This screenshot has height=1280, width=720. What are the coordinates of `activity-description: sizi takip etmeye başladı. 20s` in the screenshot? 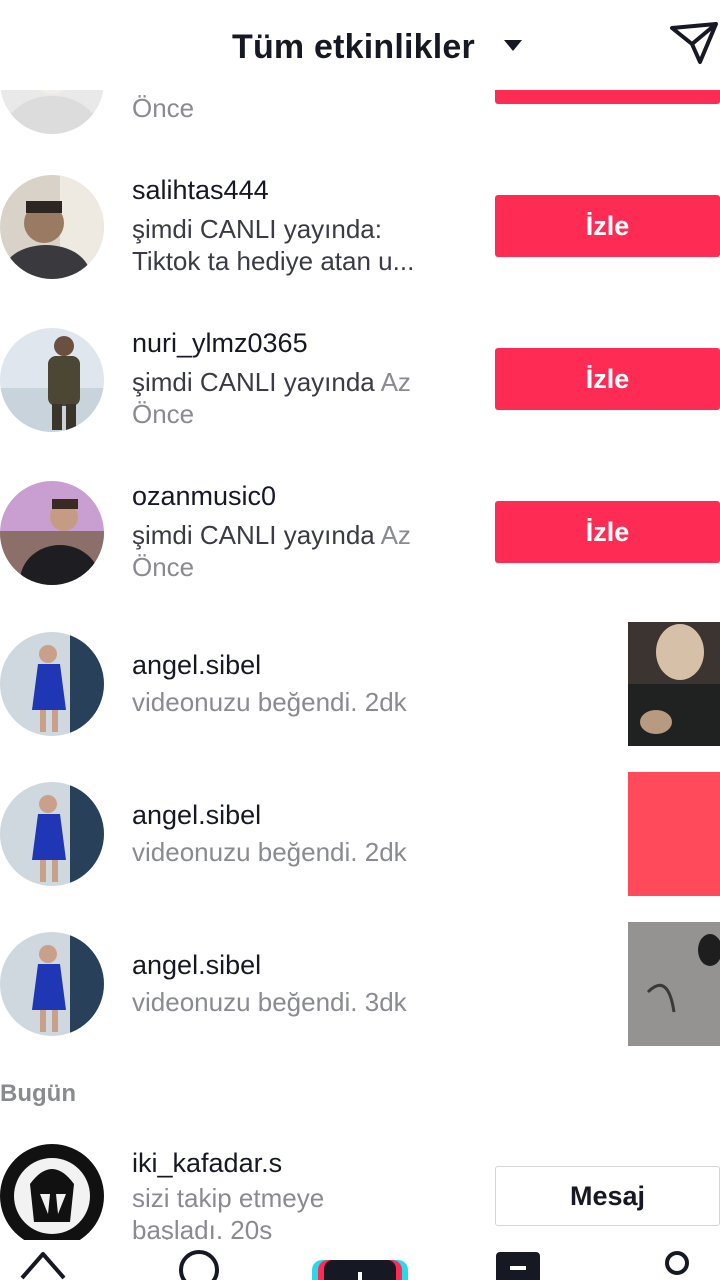 It's located at (228, 1211).